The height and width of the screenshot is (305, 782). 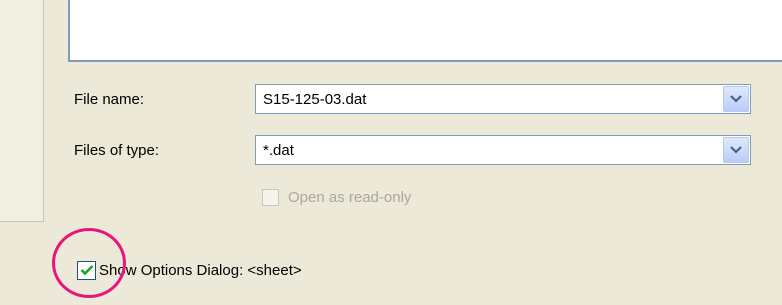 I want to click on file-name-combobox: S15-125-03.dat, so click(x=503, y=99).